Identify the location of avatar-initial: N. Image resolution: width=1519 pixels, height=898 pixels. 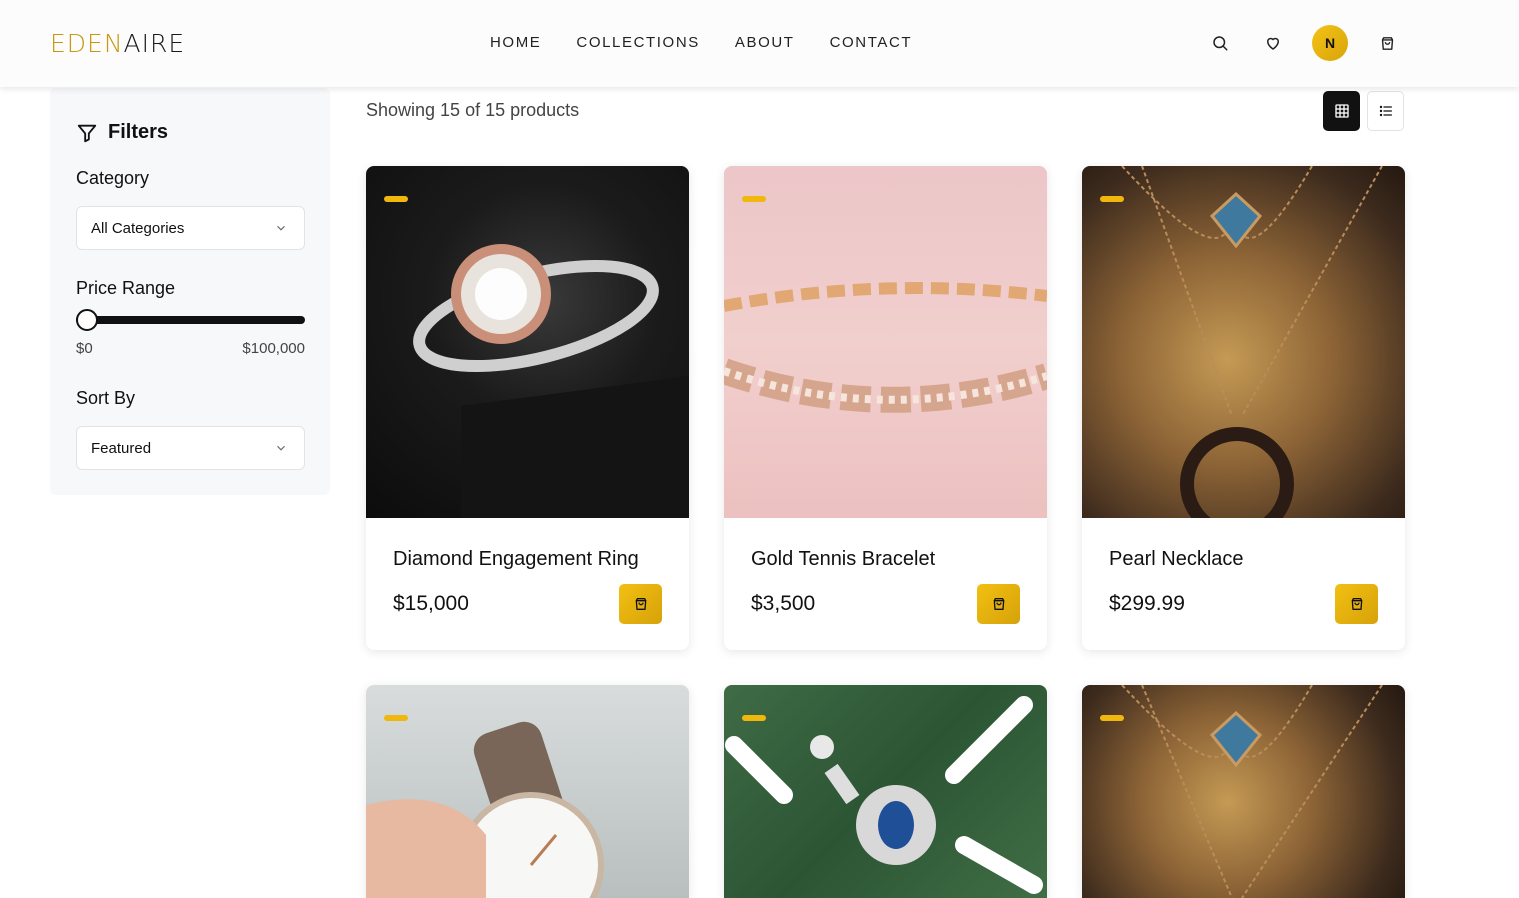
(1330, 43).